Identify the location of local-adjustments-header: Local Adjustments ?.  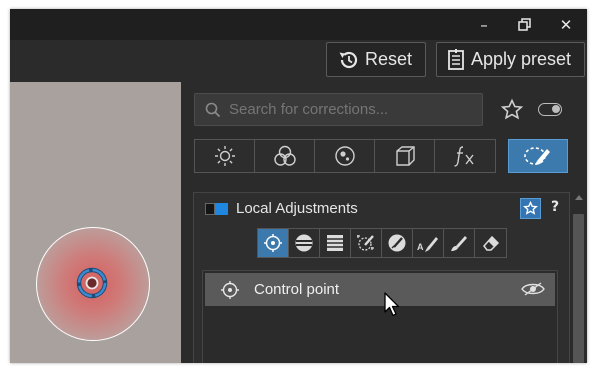
(381, 209).